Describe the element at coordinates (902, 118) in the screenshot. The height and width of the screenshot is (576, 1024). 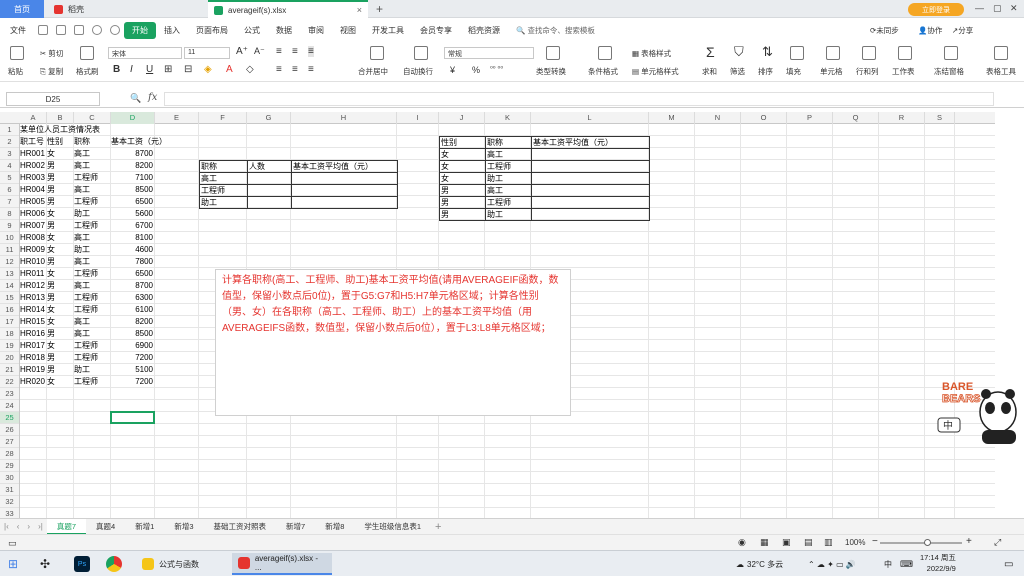
I see `column-header-R: R` at that location.